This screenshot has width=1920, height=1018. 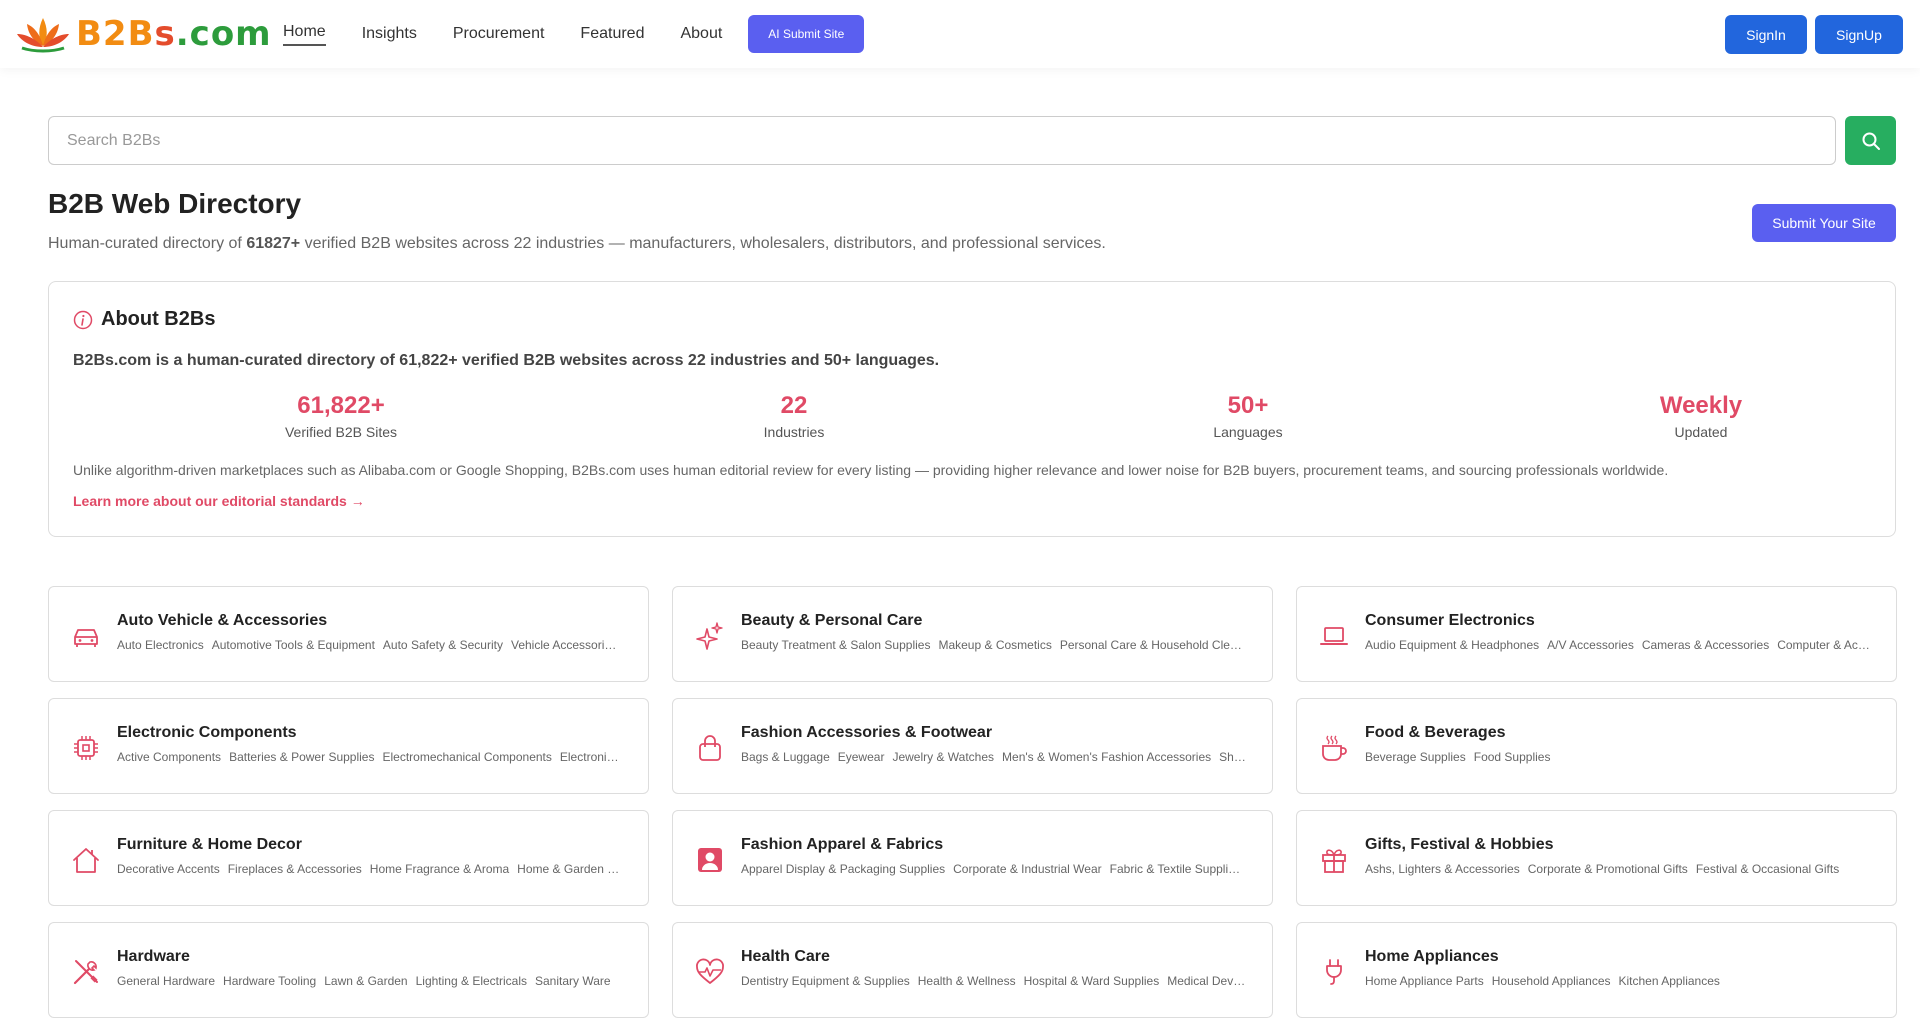 What do you see at coordinates (168, 869) in the screenshot?
I see `subcategory-link: Decorative Accents` at bounding box center [168, 869].